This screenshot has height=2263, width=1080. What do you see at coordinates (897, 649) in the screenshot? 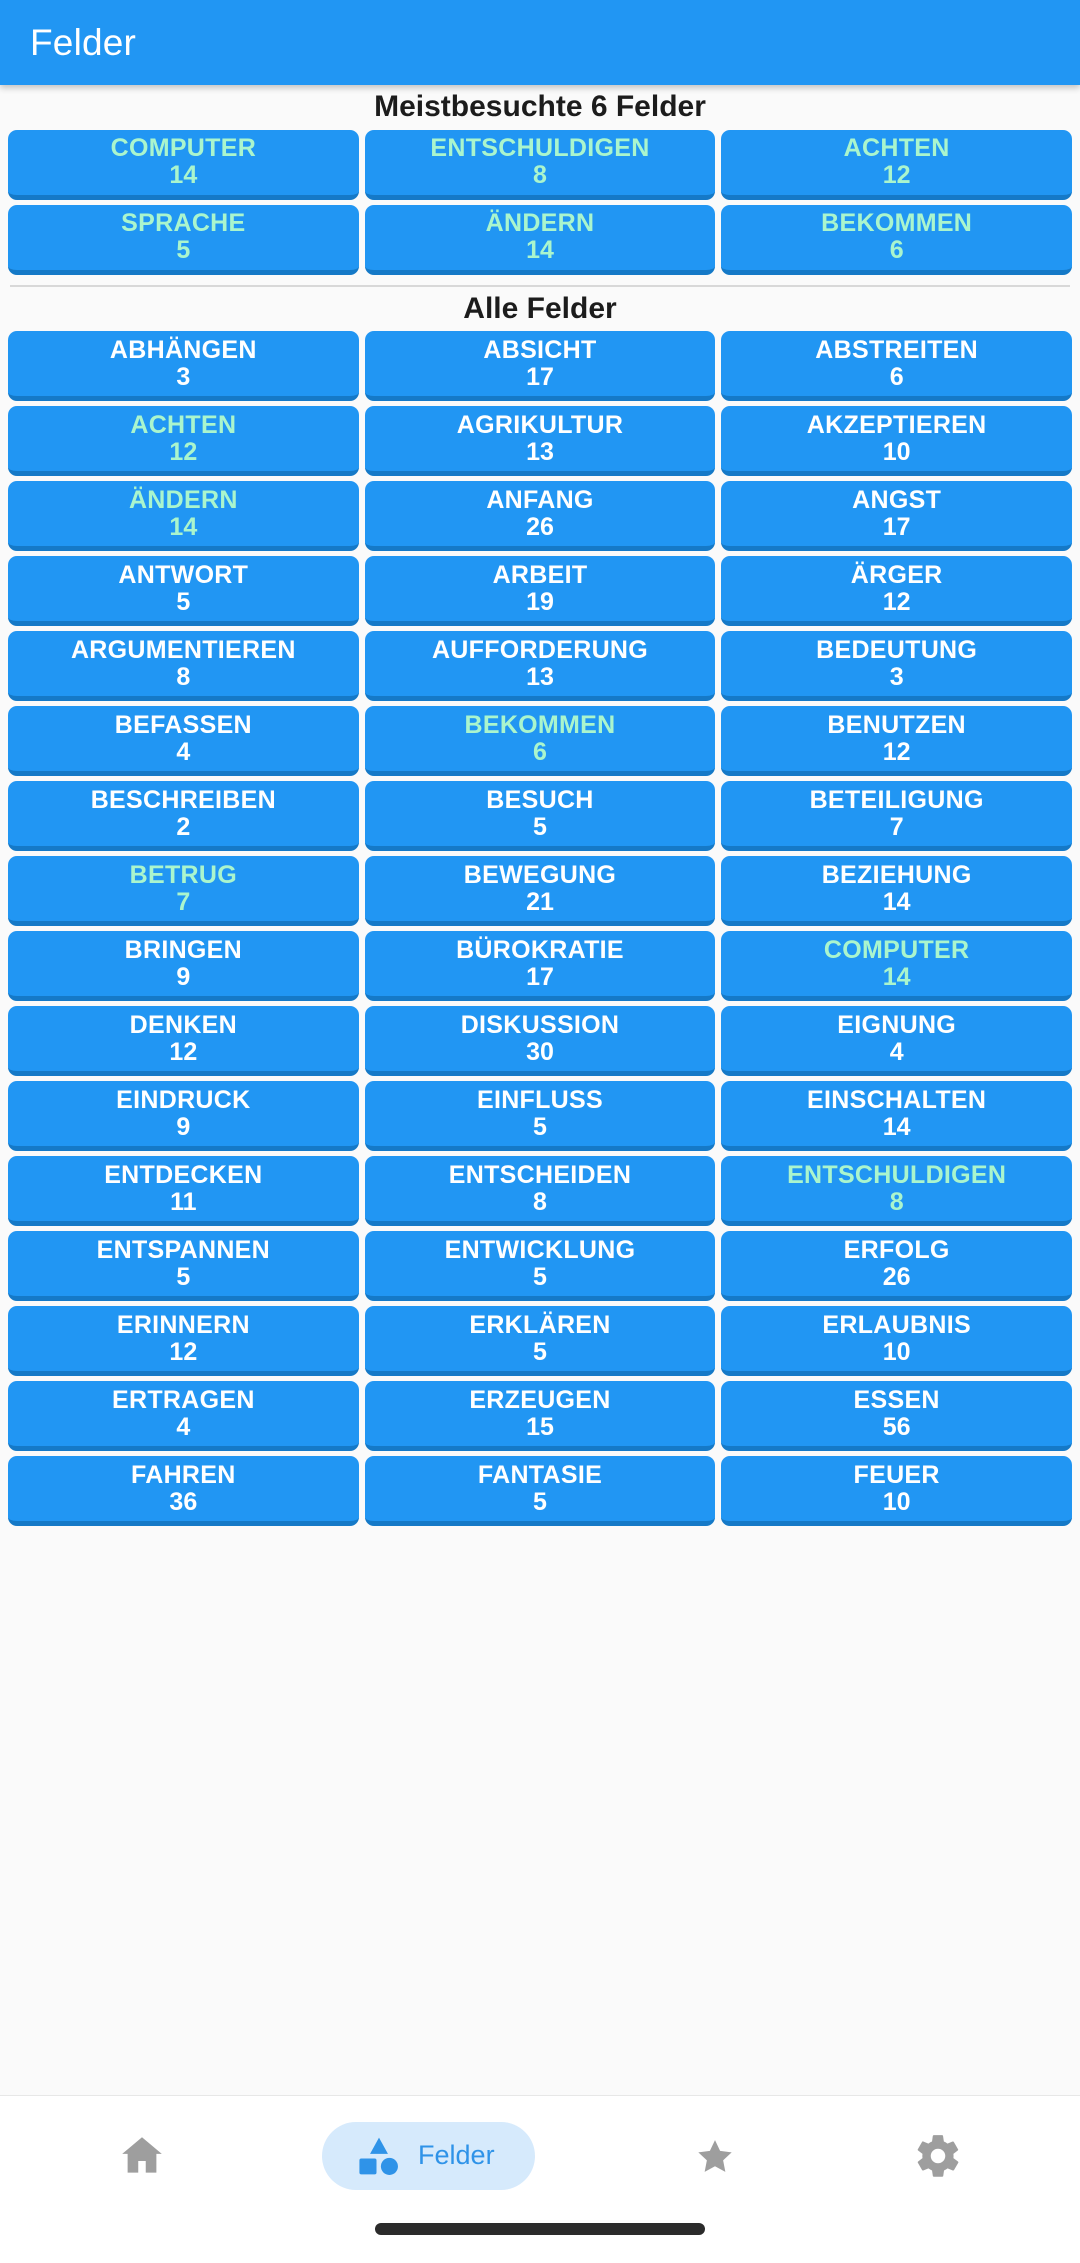
I see `field-tile-label: BEDEUTUNG` at bounding box center [897, 649].